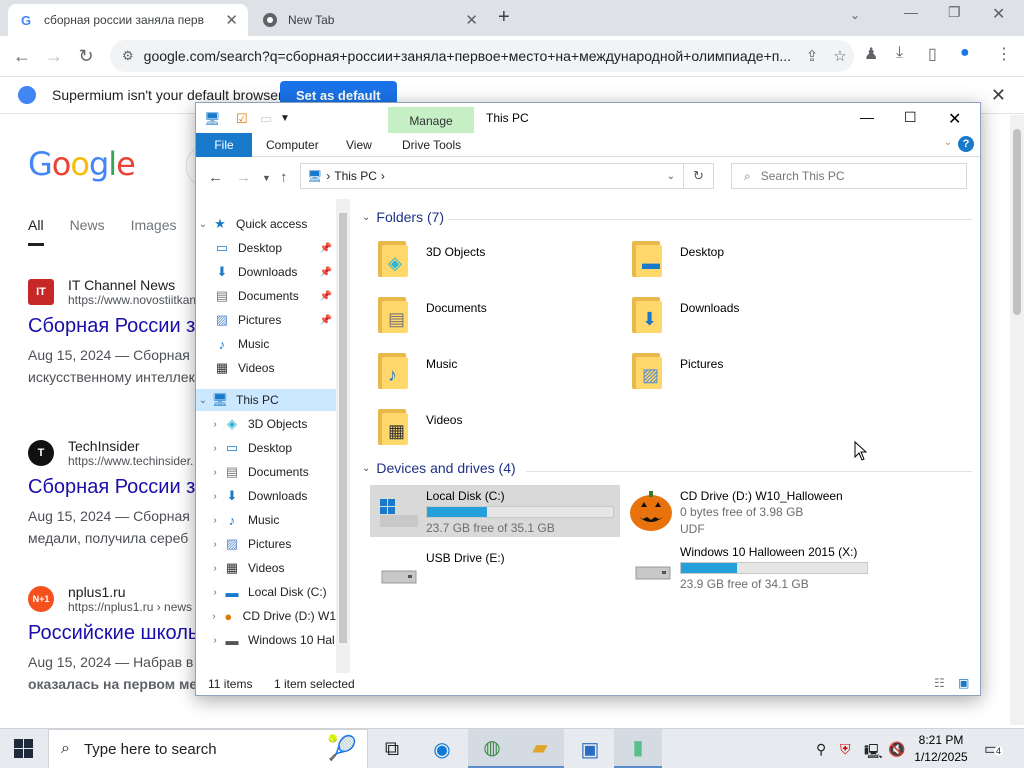 The image size is (1024, 768). Describe the element at coordinates (154, 231) in the screenshot. I see `tab-images: Images` at that location.